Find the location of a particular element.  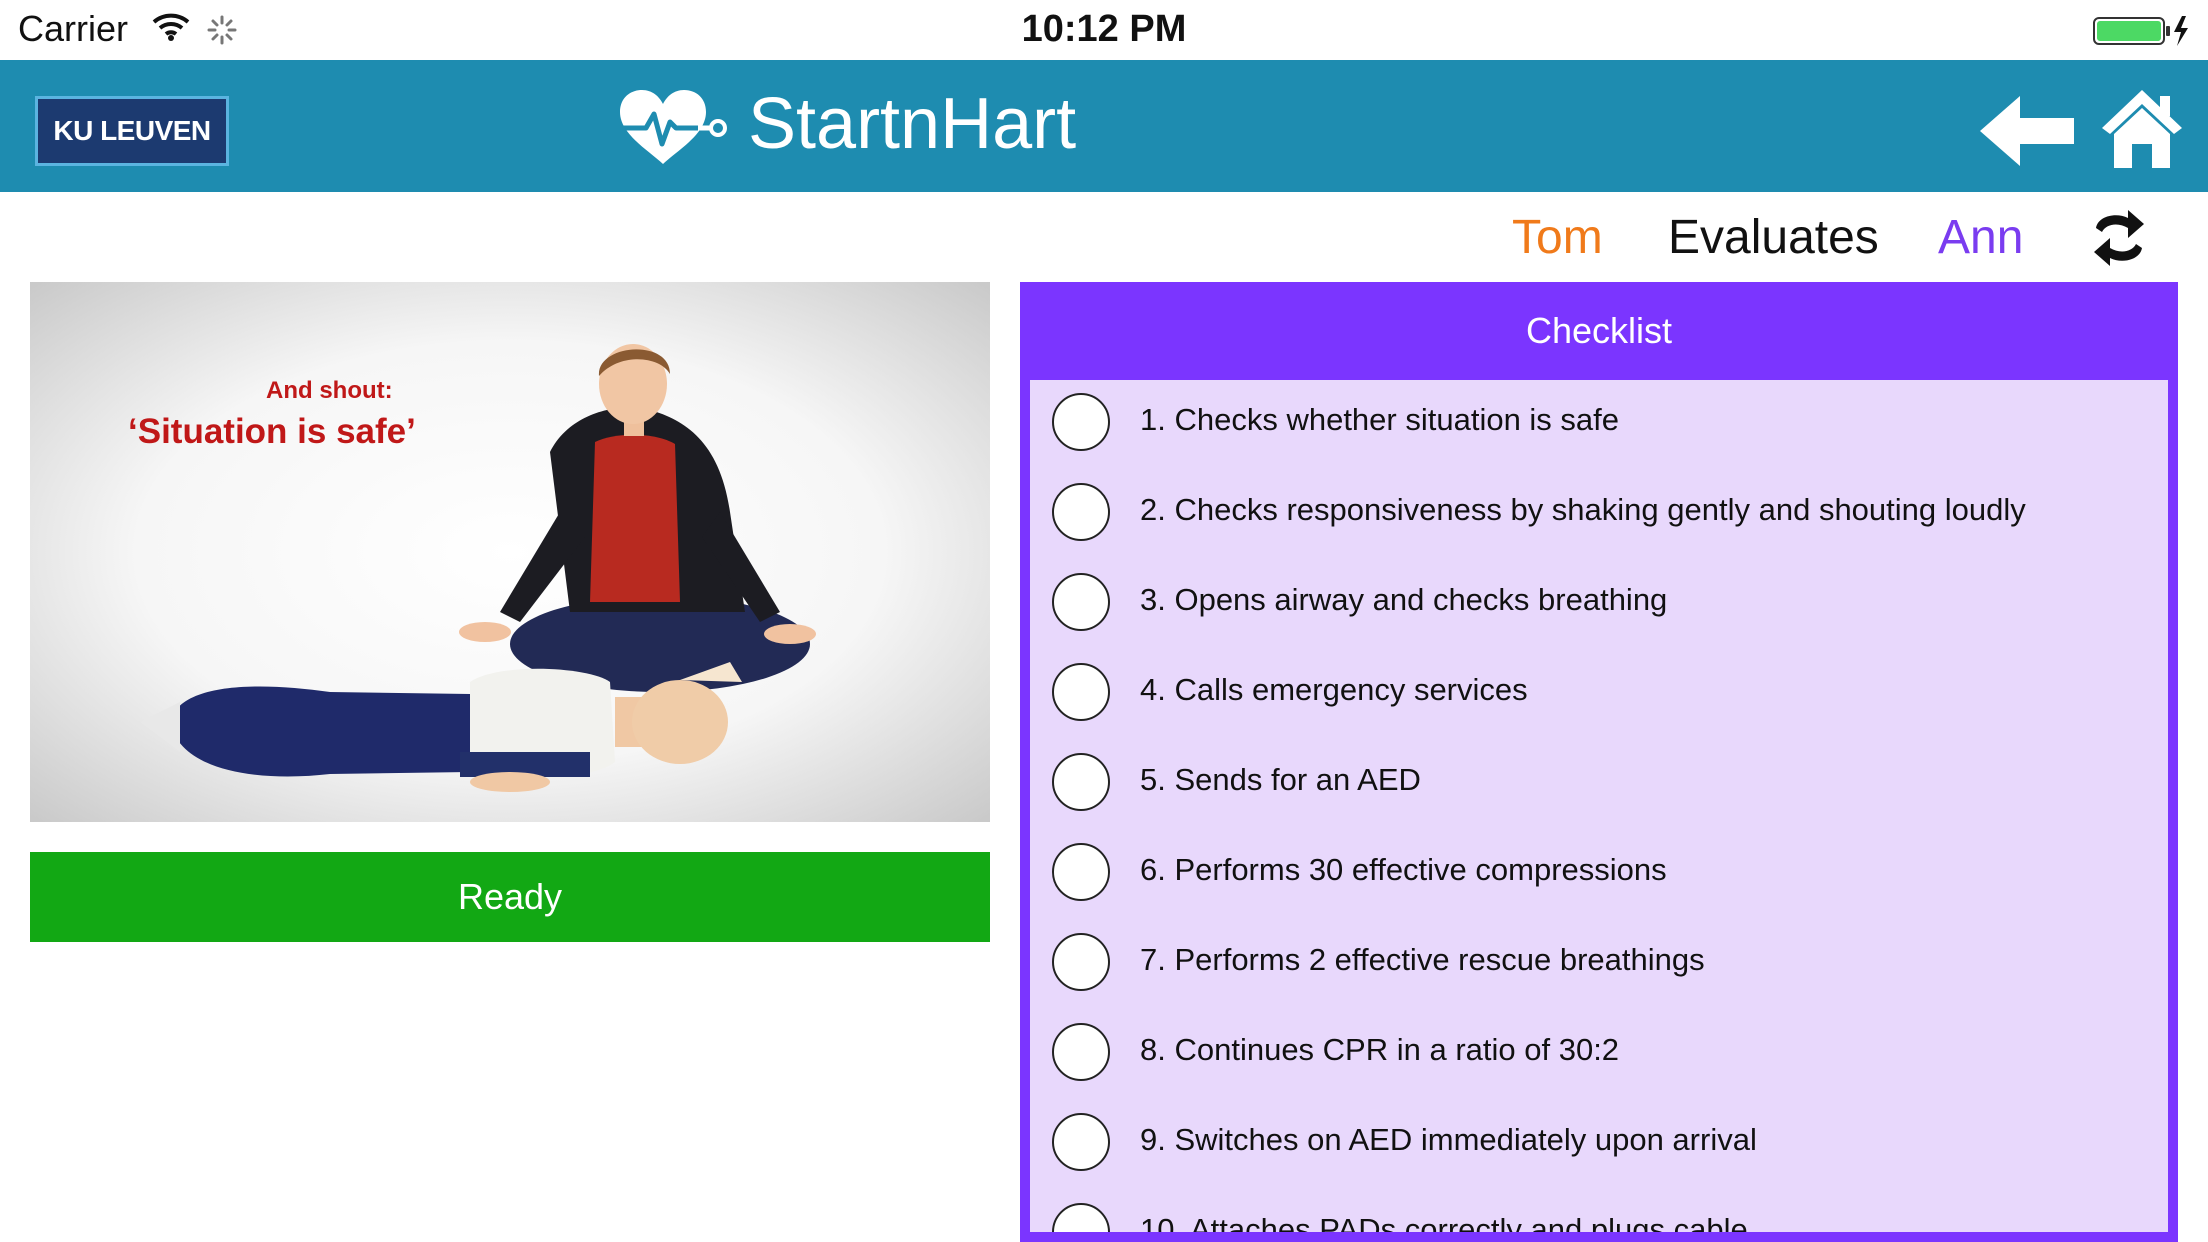

logo-text: KU LEUVEN is located at coordinates (132, 130).